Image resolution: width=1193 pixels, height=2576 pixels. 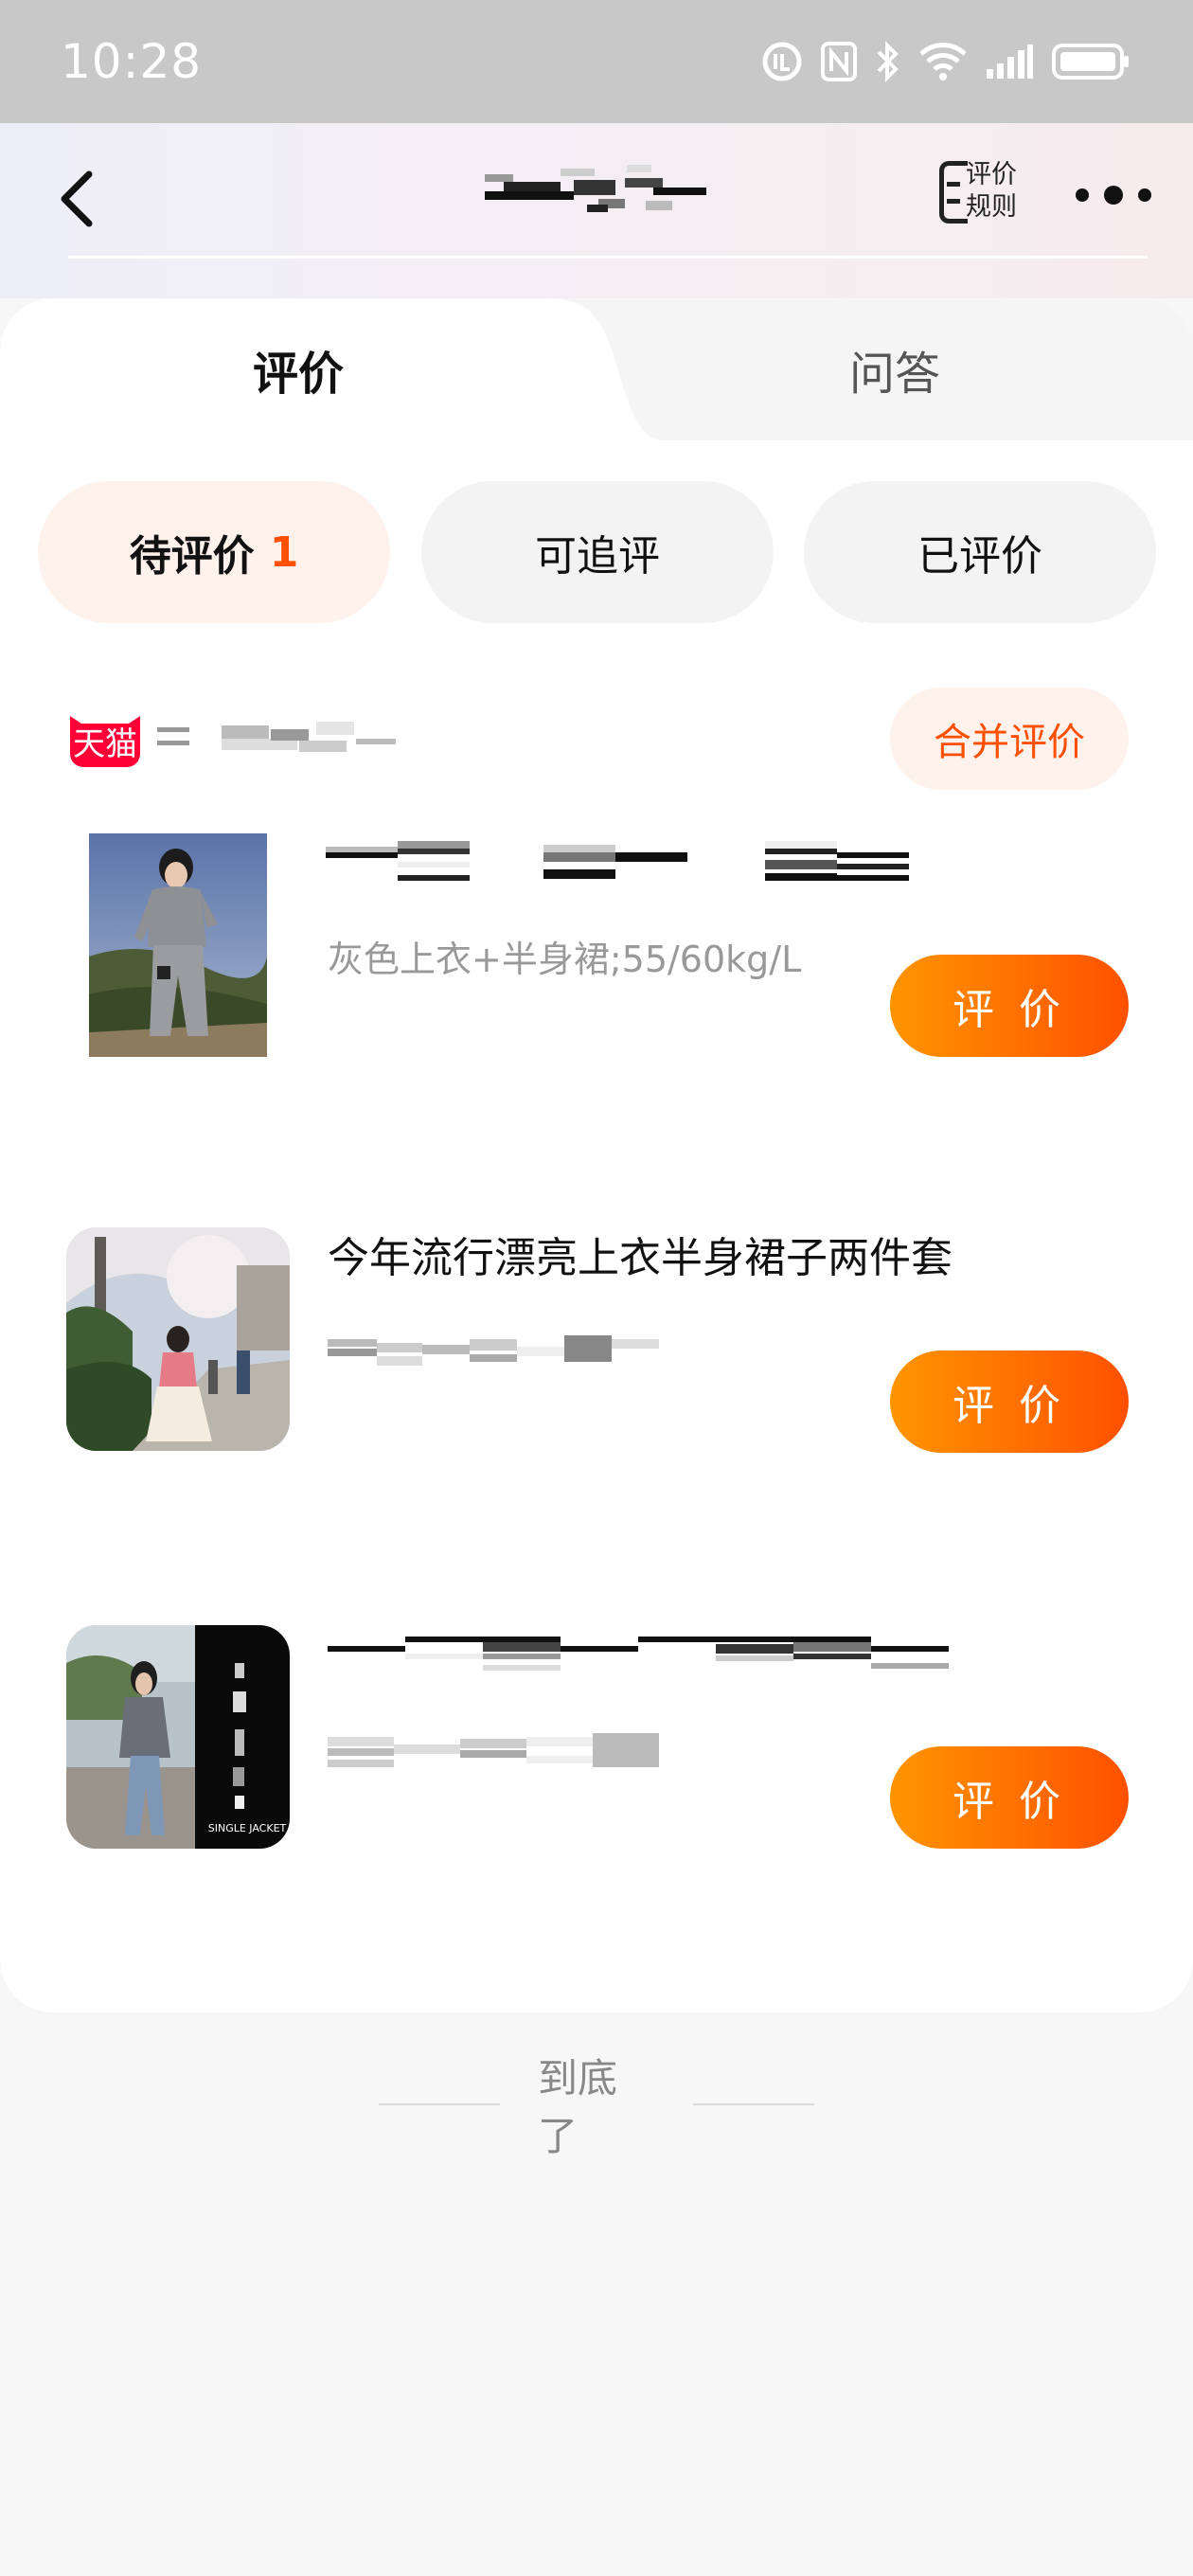 What do you see at coordinates (105, 738) in the screenshot?
I see `tmall-logo: 天猫` at bounding box center [105, 738].